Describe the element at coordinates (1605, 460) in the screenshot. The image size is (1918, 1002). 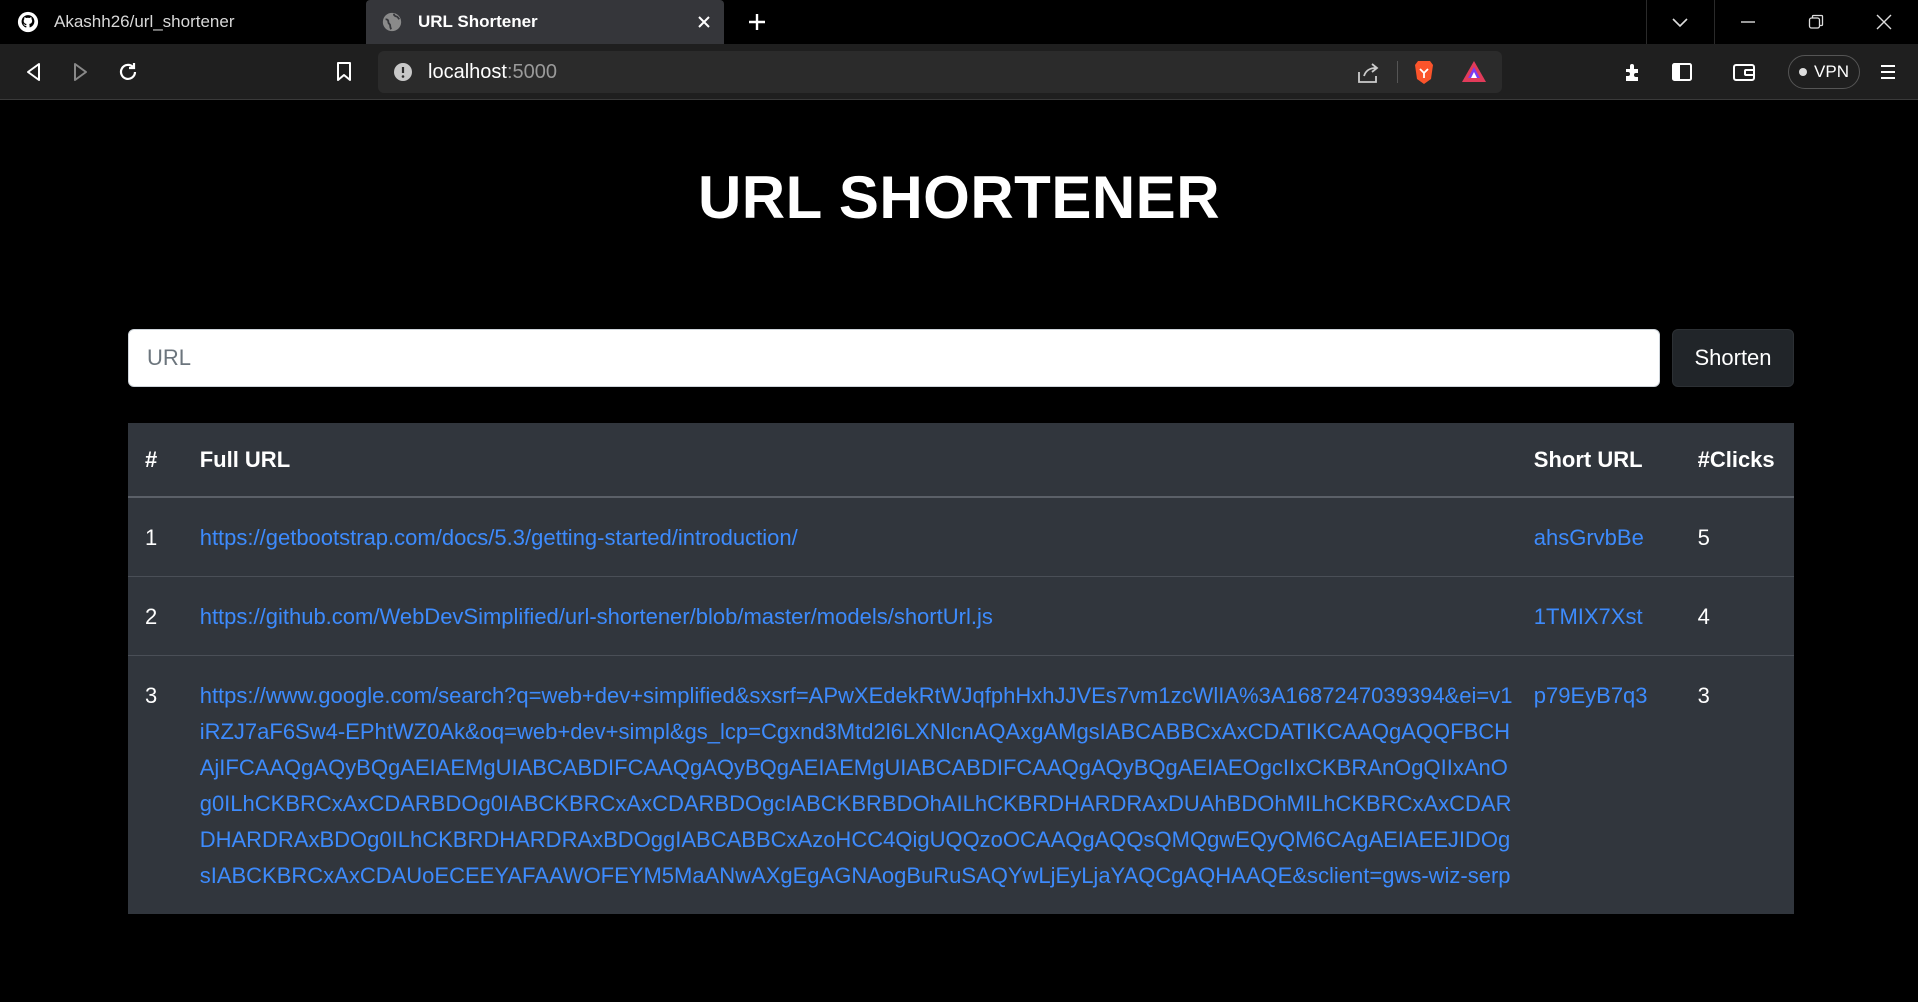
I see `header-short-url: Short URL` at that location.